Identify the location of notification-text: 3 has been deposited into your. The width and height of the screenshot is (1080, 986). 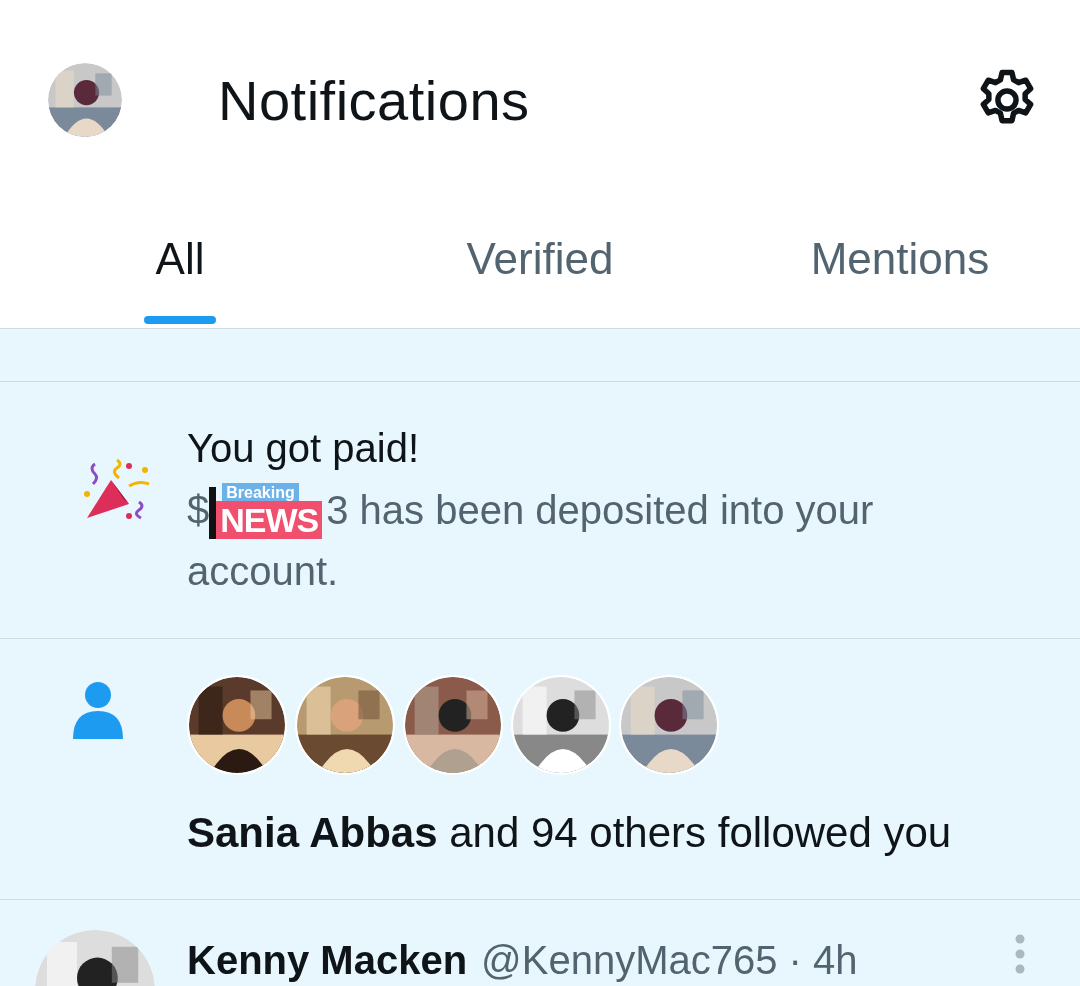
(600, 510).